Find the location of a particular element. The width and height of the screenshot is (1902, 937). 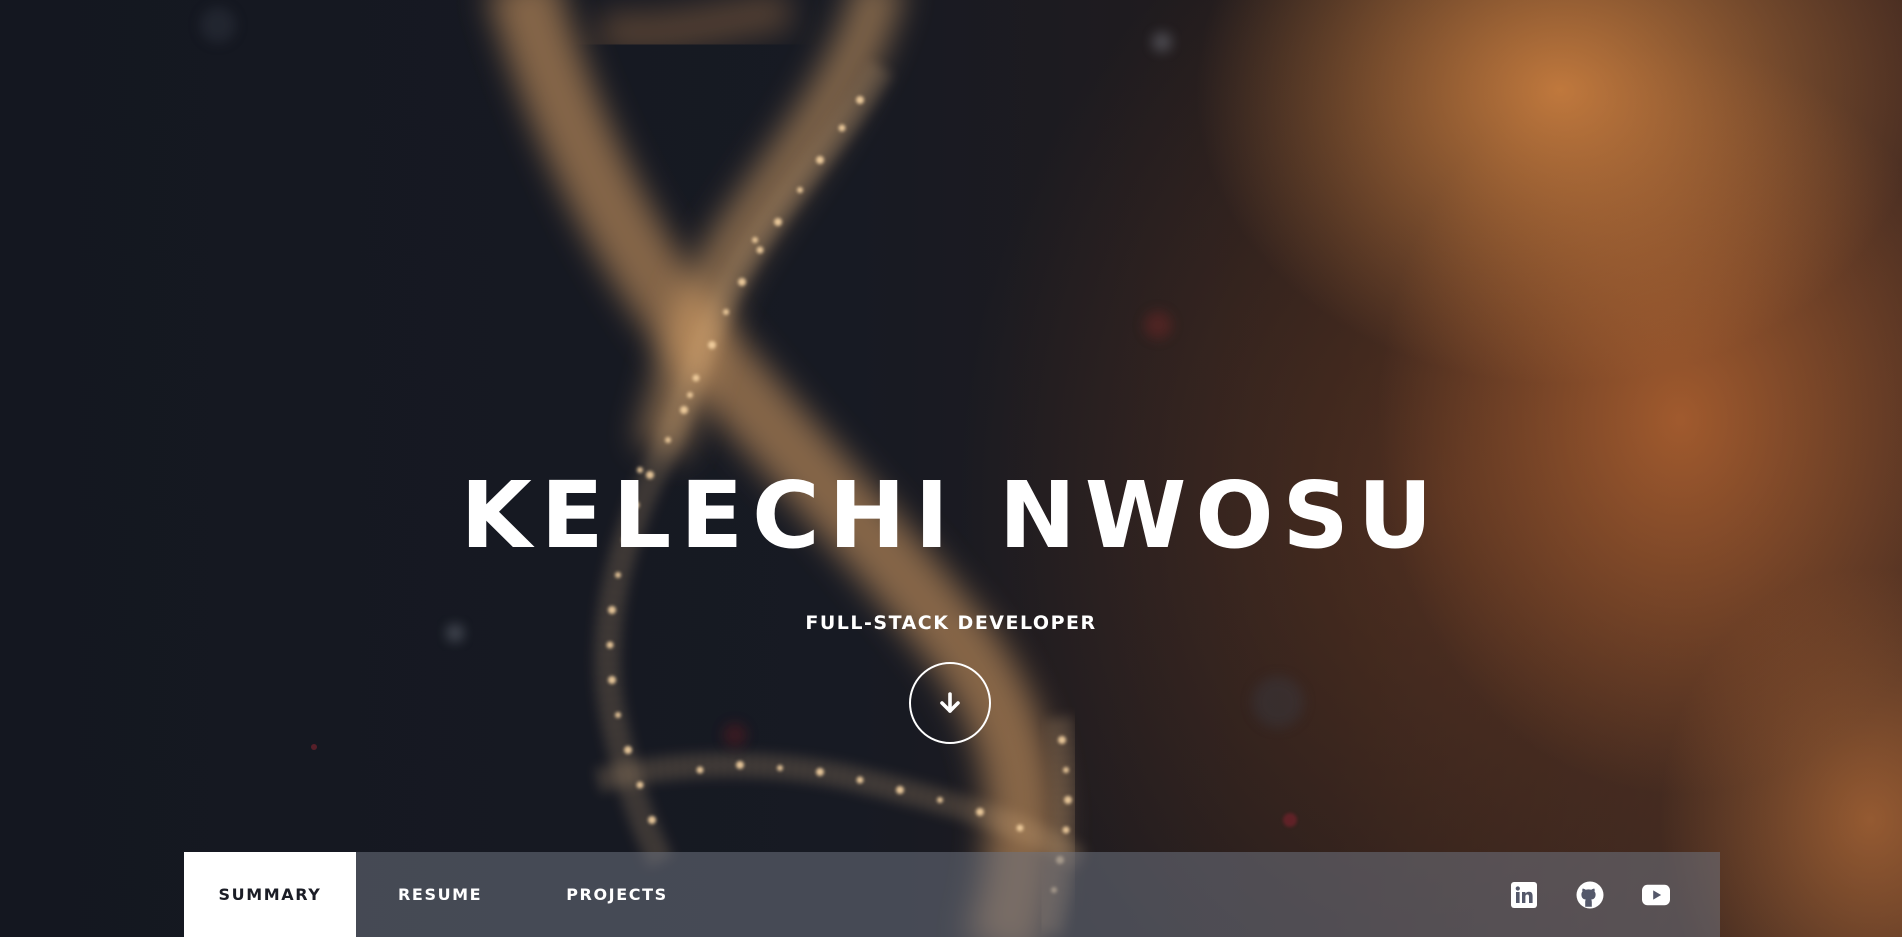

social-links is located at coordinates (1615, 894).